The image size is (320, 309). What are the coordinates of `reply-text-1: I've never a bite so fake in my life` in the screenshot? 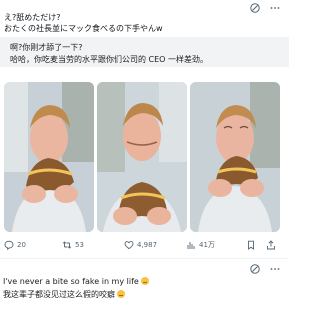 It's located at (71, 281).